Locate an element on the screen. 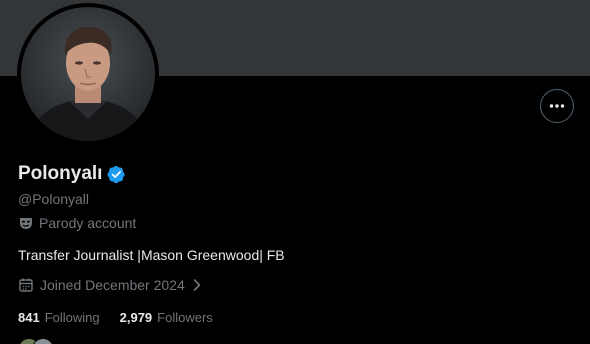 This screenshot has width=590, height=344. followed-by-avatars is located at coordinates (36, 341).